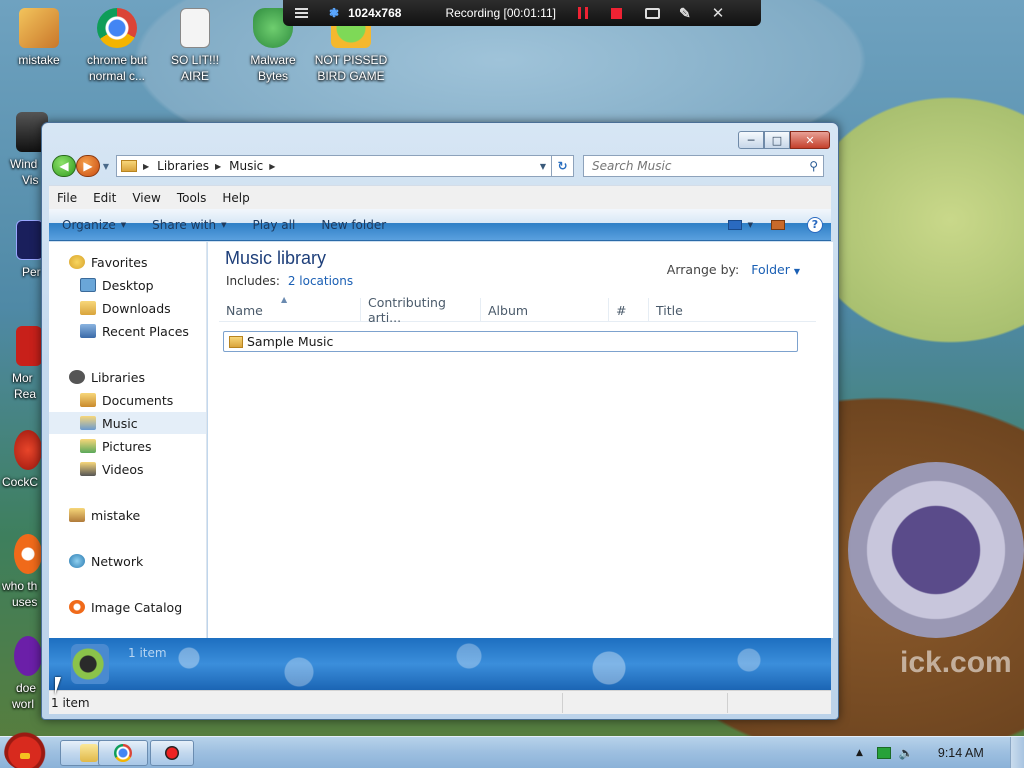 The width and height of the screenshot is (1024, 768). I want to click on network-icon, so click(77, 561).